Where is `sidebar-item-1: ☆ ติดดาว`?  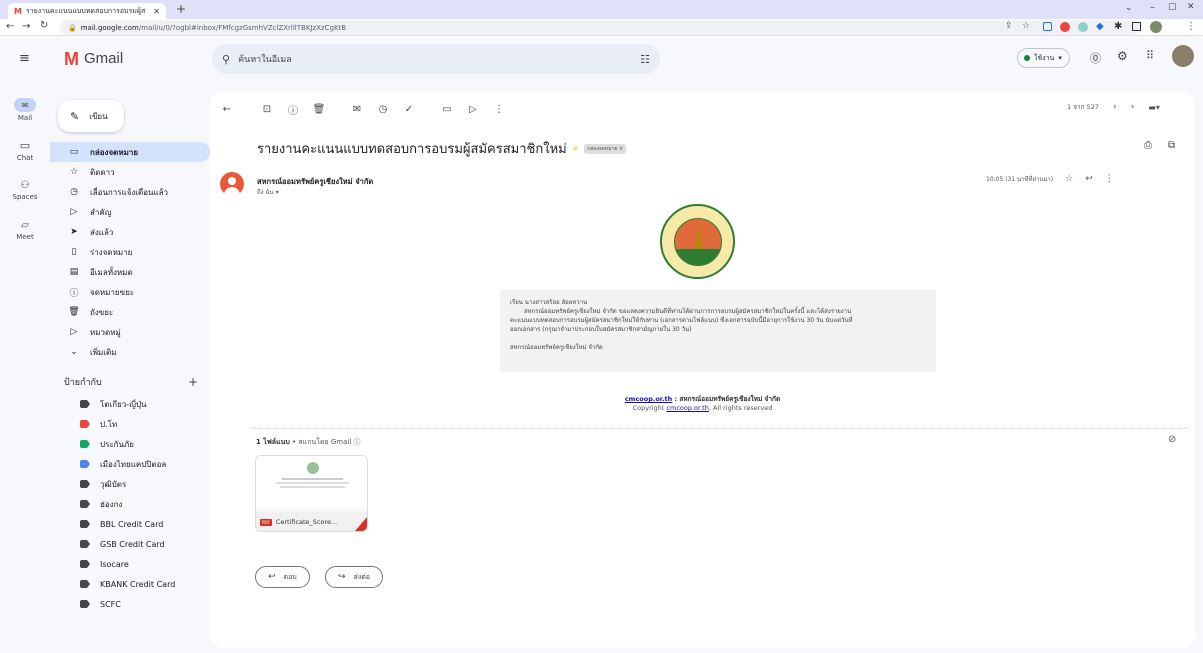
sidebar-item-1: ☆ ติดดาว is located at coordinates (130, 172).